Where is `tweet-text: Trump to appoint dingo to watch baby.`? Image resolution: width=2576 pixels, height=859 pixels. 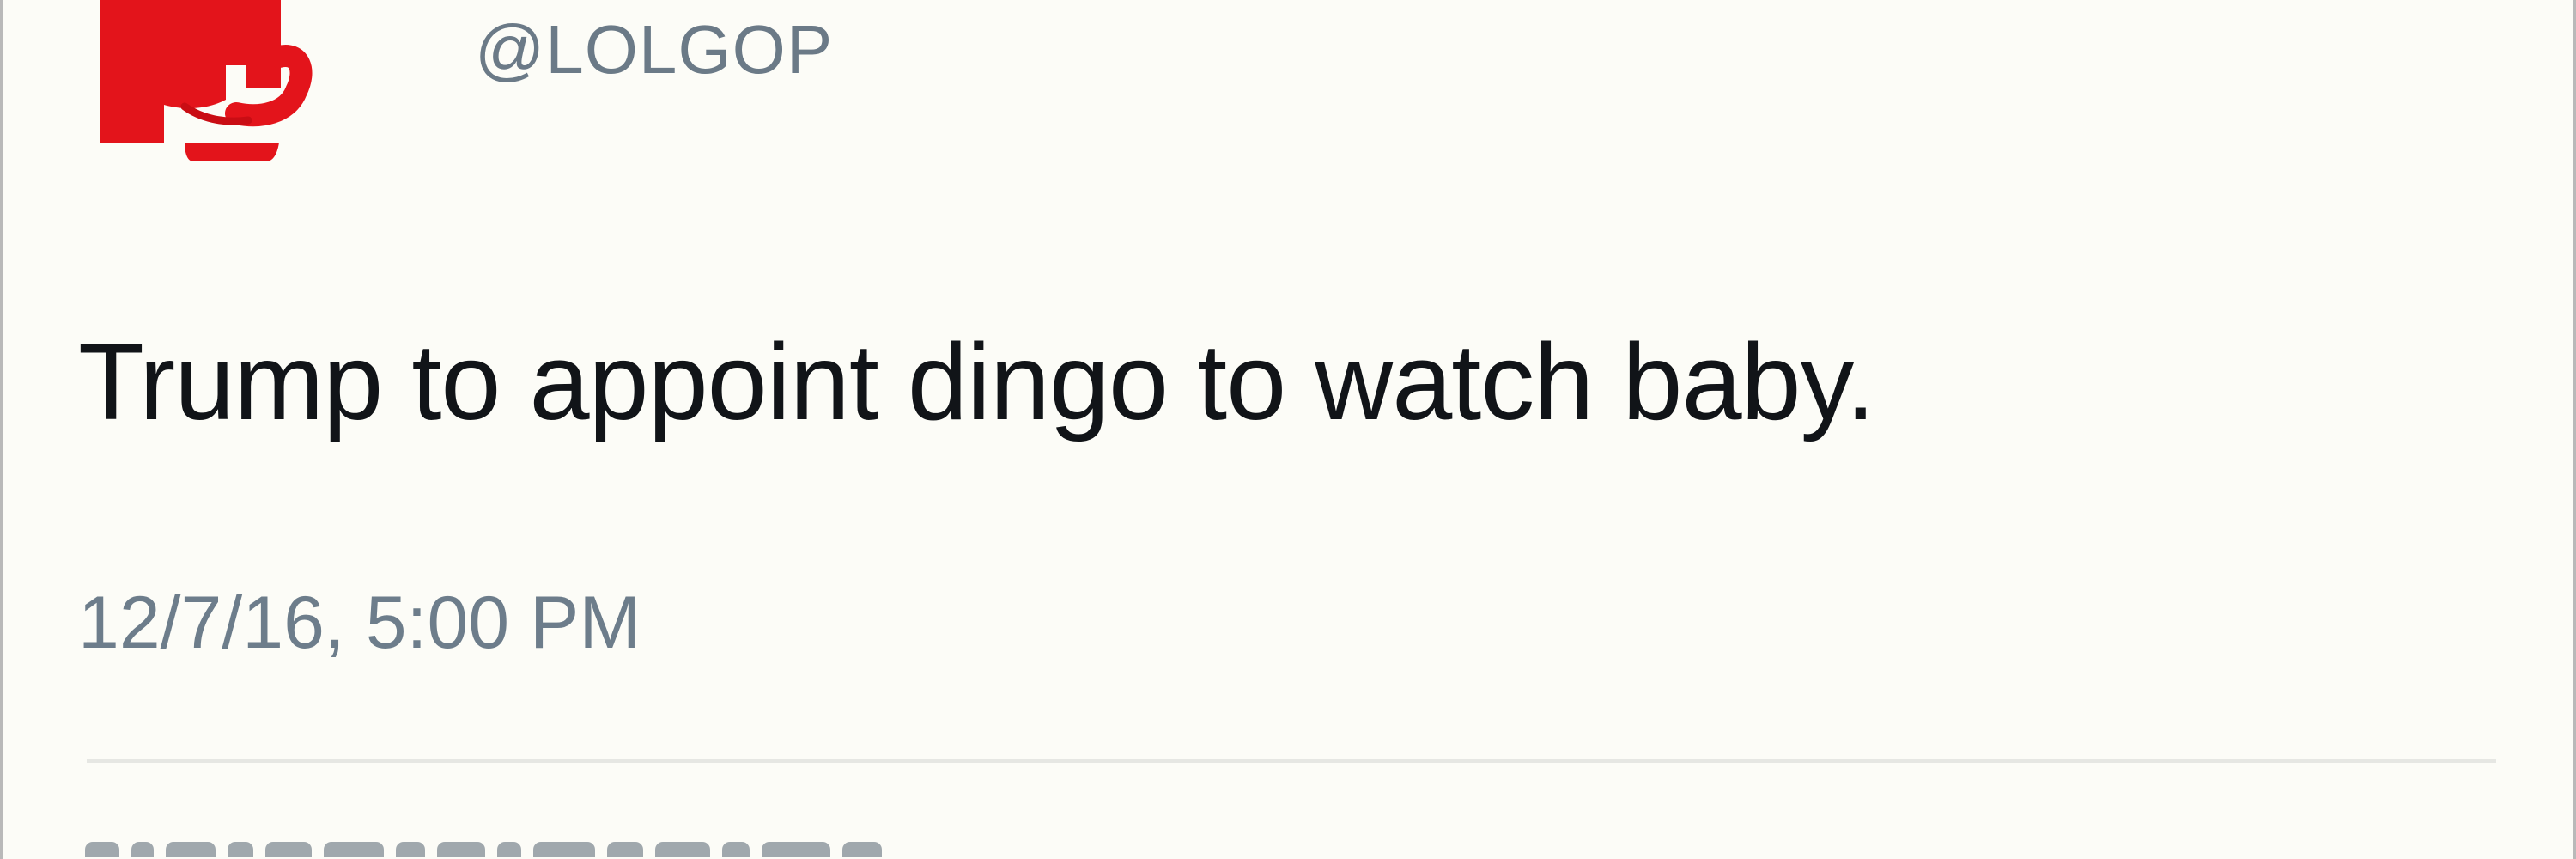
tweet-text: Trump to appoint dingo to watch baby. is located at coordinates (976, 381).